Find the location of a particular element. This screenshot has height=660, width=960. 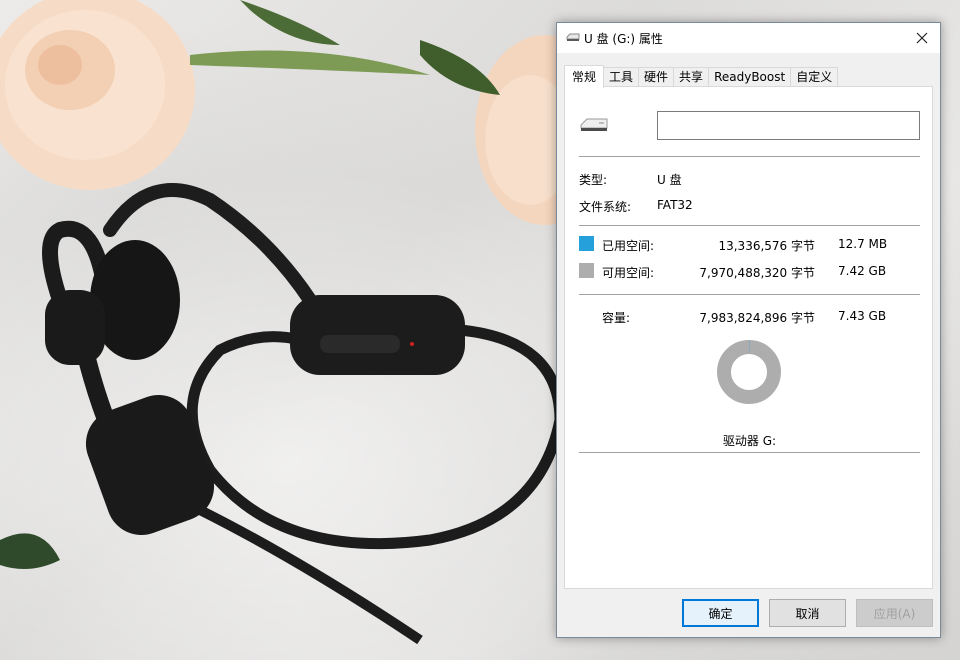

disk-usage-donut-chart is located at coordinates (749, 372).